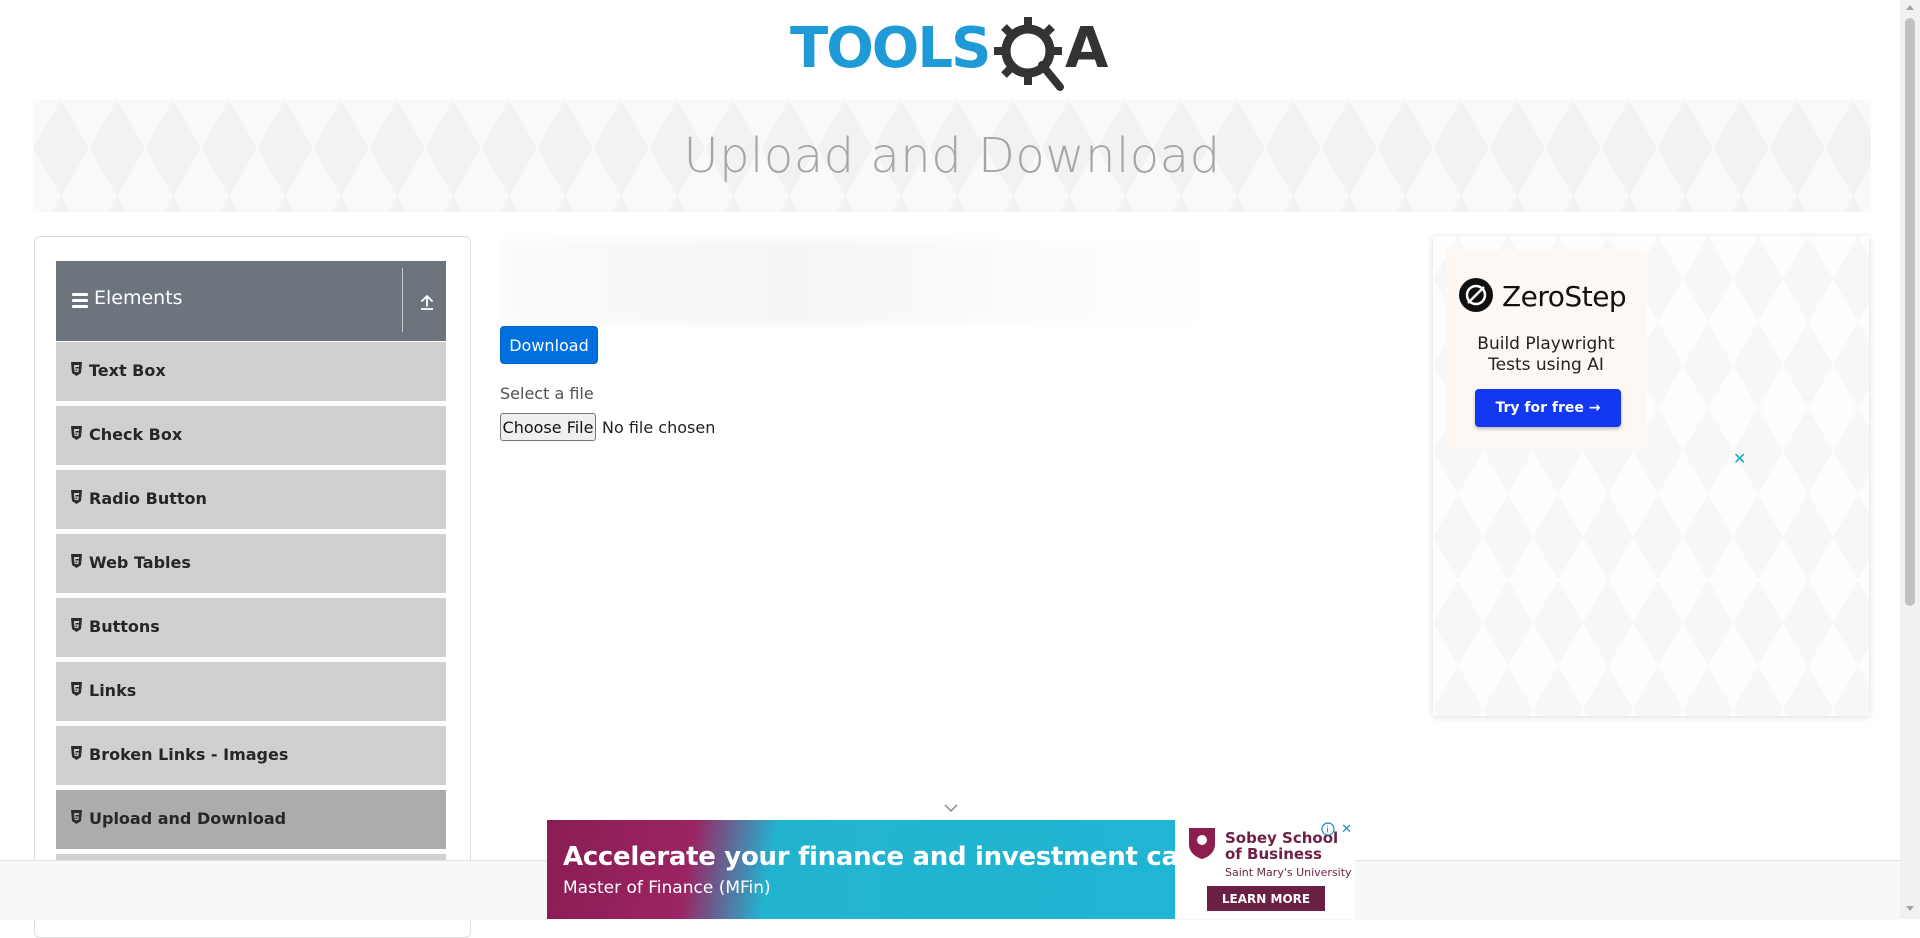 The image size is (1920, 938). Describe the element at coordinates (1910, 7) in the screenshot. I see `scroll-up-icon` at that location.